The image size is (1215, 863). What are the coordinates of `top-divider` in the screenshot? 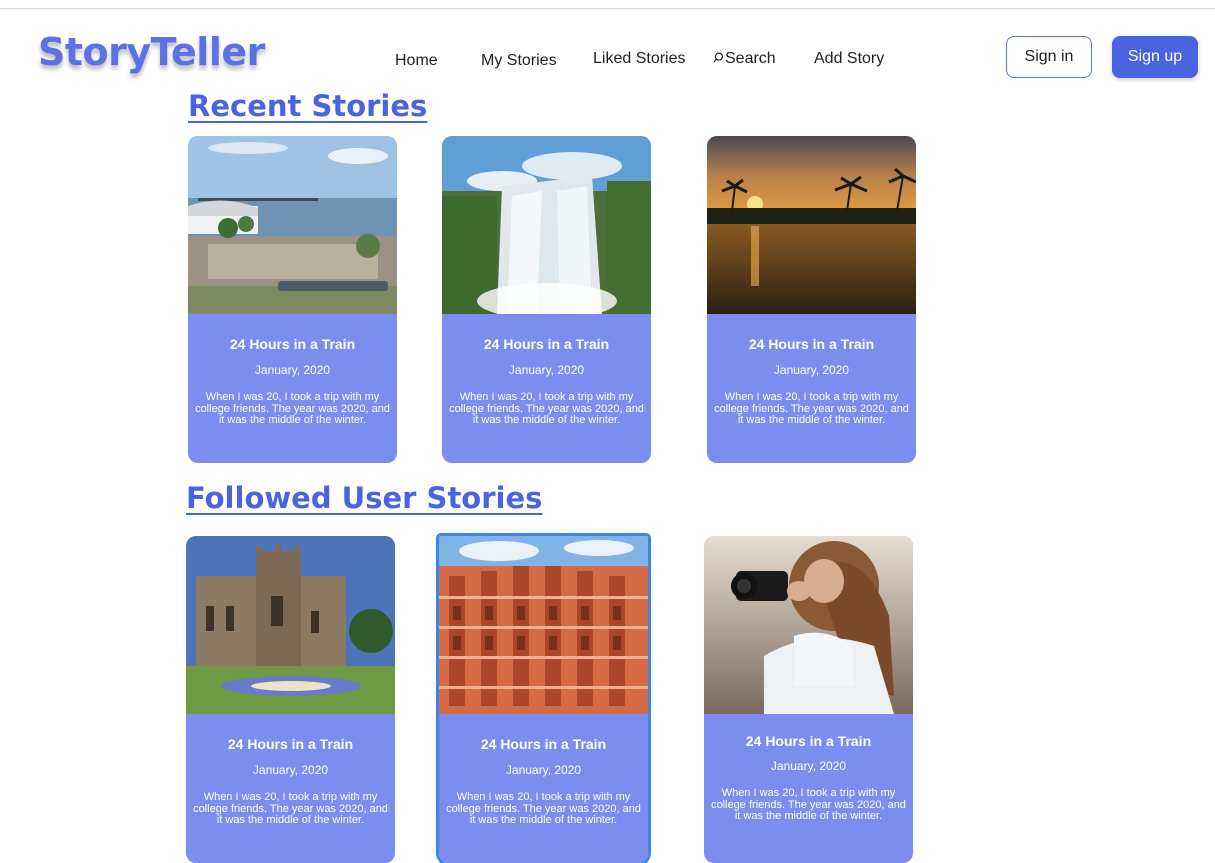 It's located at (607, 8).